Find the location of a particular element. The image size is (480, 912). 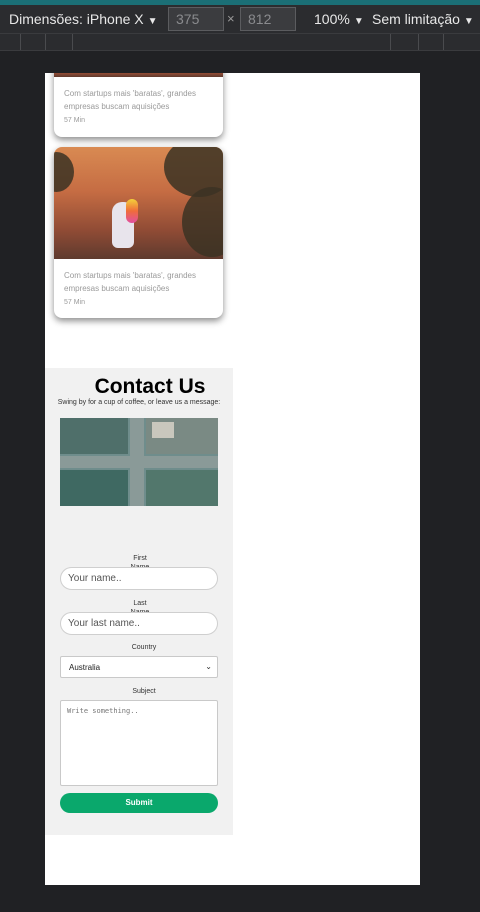

subject-label: Subject is located at coordinates (144, 691).